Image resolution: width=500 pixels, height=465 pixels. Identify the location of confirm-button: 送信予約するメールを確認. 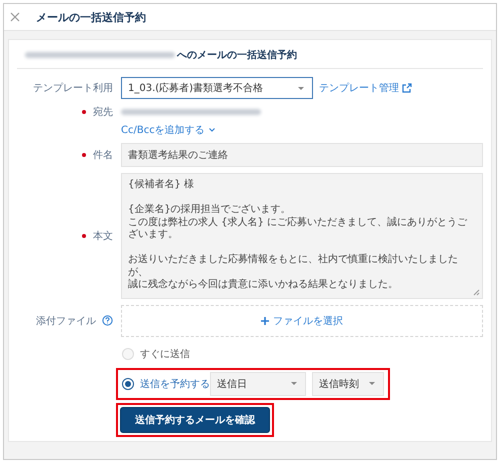
(195, 419).